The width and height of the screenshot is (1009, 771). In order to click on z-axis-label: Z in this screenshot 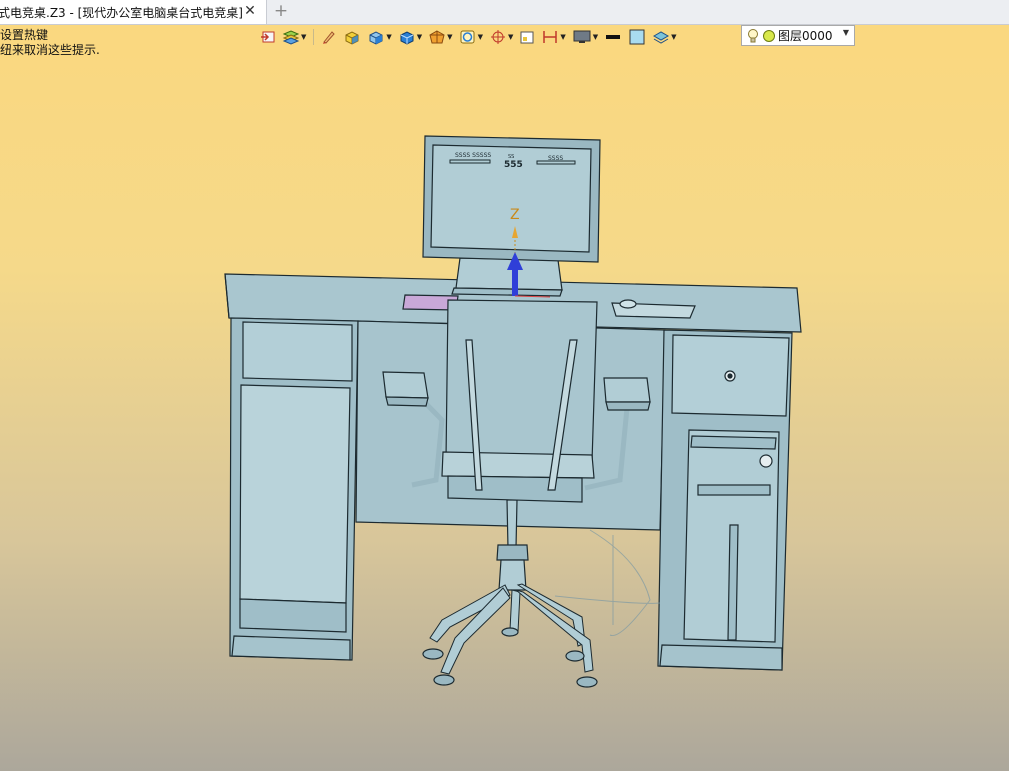, I will do `click(515, 215)`.